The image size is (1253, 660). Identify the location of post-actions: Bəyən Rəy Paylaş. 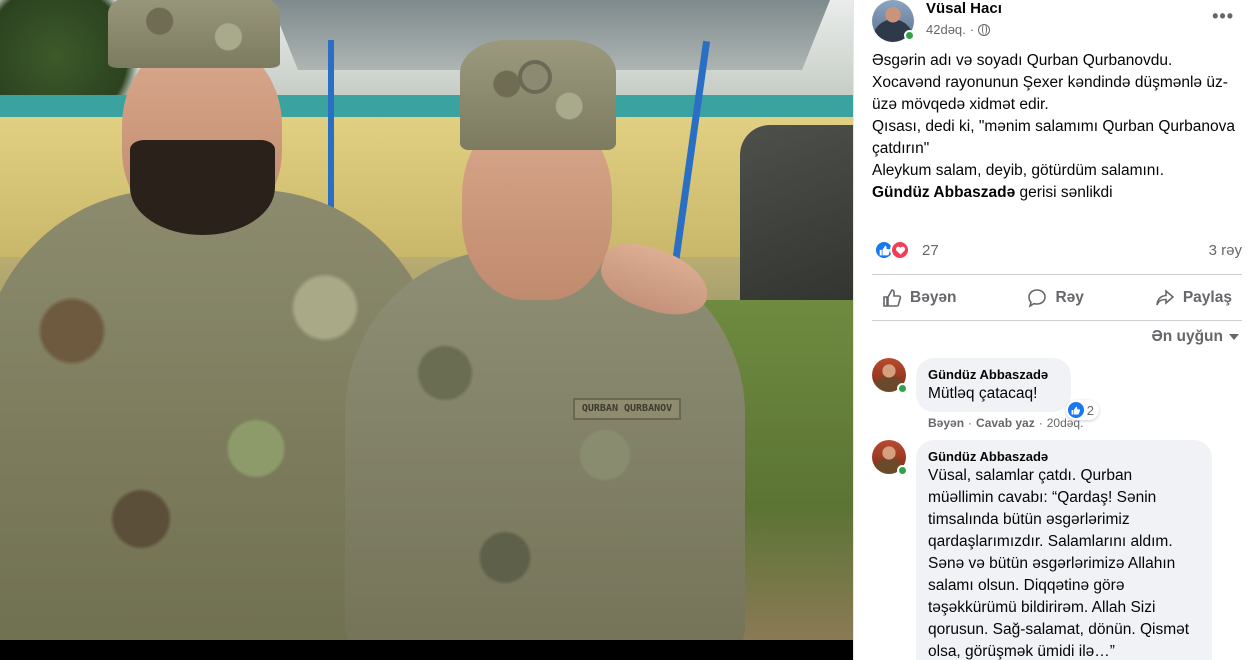
(1057, 298).